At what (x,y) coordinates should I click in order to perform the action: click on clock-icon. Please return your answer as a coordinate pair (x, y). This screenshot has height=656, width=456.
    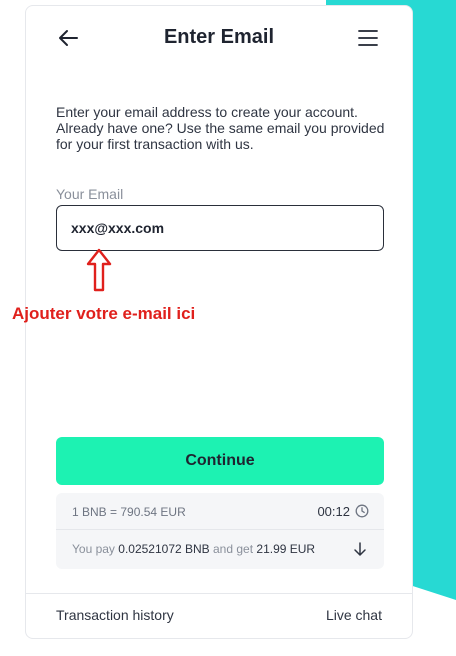
    Looking at the image, I should click on (362, 511).